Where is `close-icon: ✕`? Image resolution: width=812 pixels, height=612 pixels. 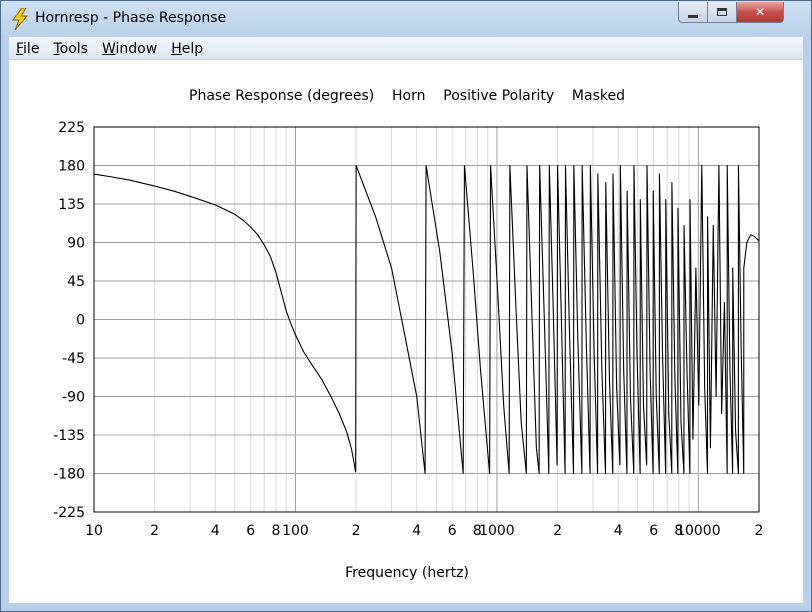
close-icon: ✕ is located at coordinates (760, 12).